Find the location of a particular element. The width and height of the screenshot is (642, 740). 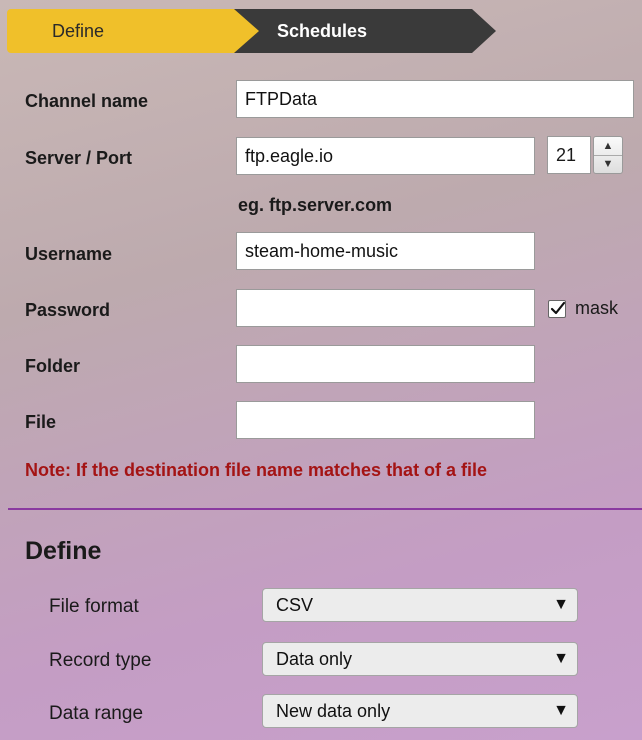

server-port-label: Server / Port is located at coordinates (79, 158).